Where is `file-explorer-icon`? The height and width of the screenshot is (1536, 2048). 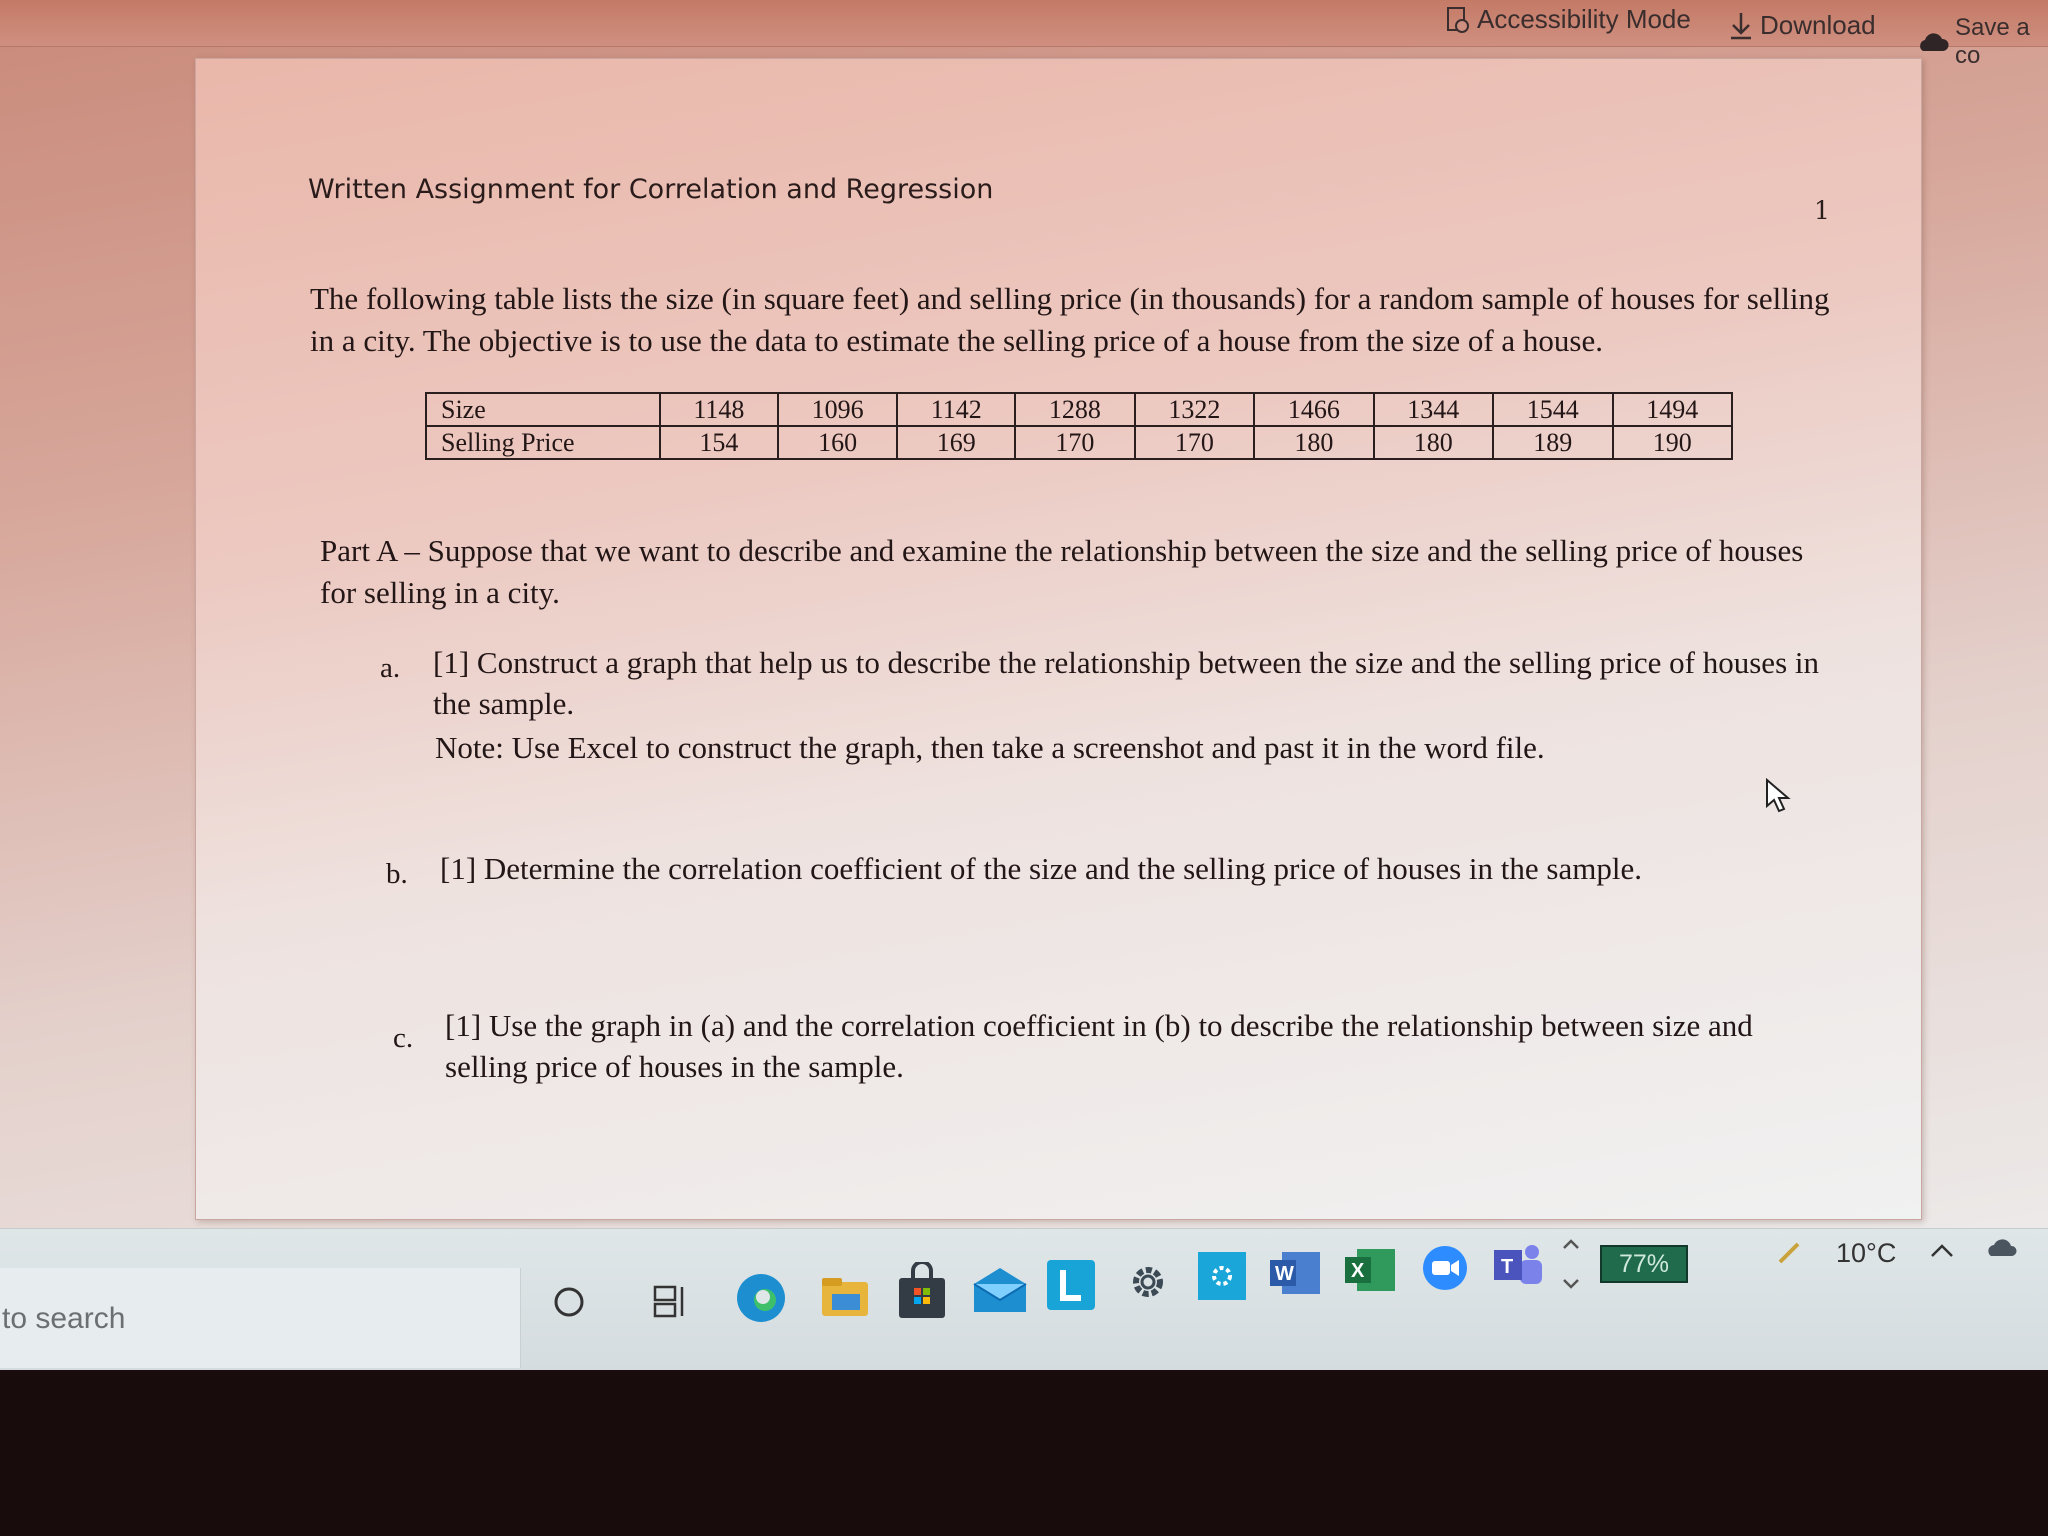
file-explorer-icon is located at coordinates (846, 1296).